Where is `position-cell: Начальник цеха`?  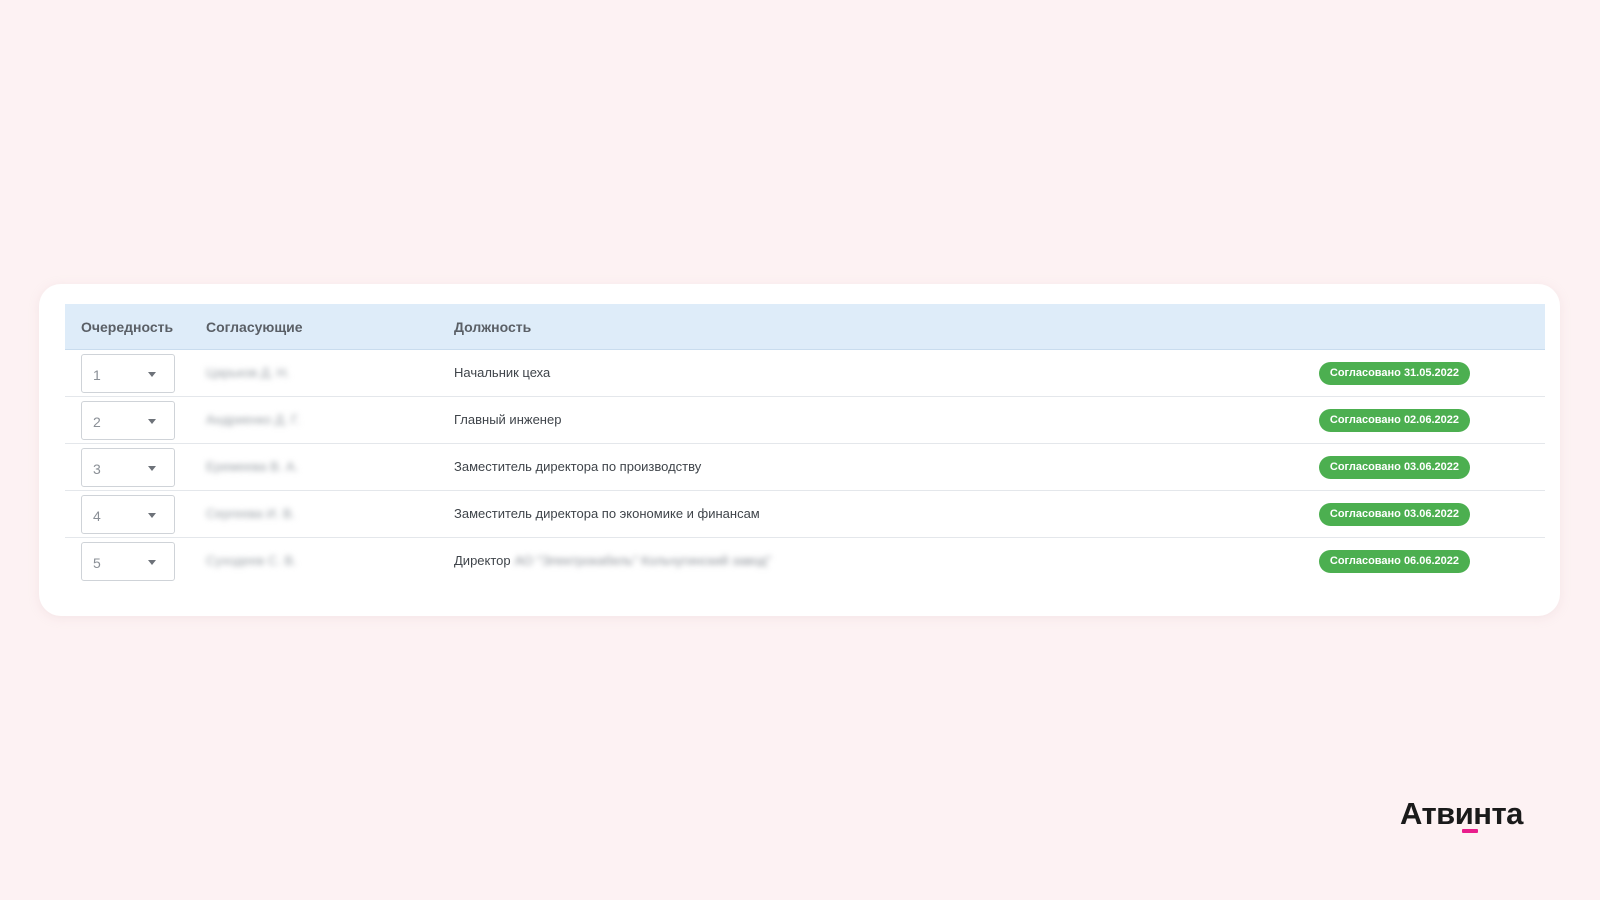 position-cell: Начальник цеха is located at coordinates (504, 372).